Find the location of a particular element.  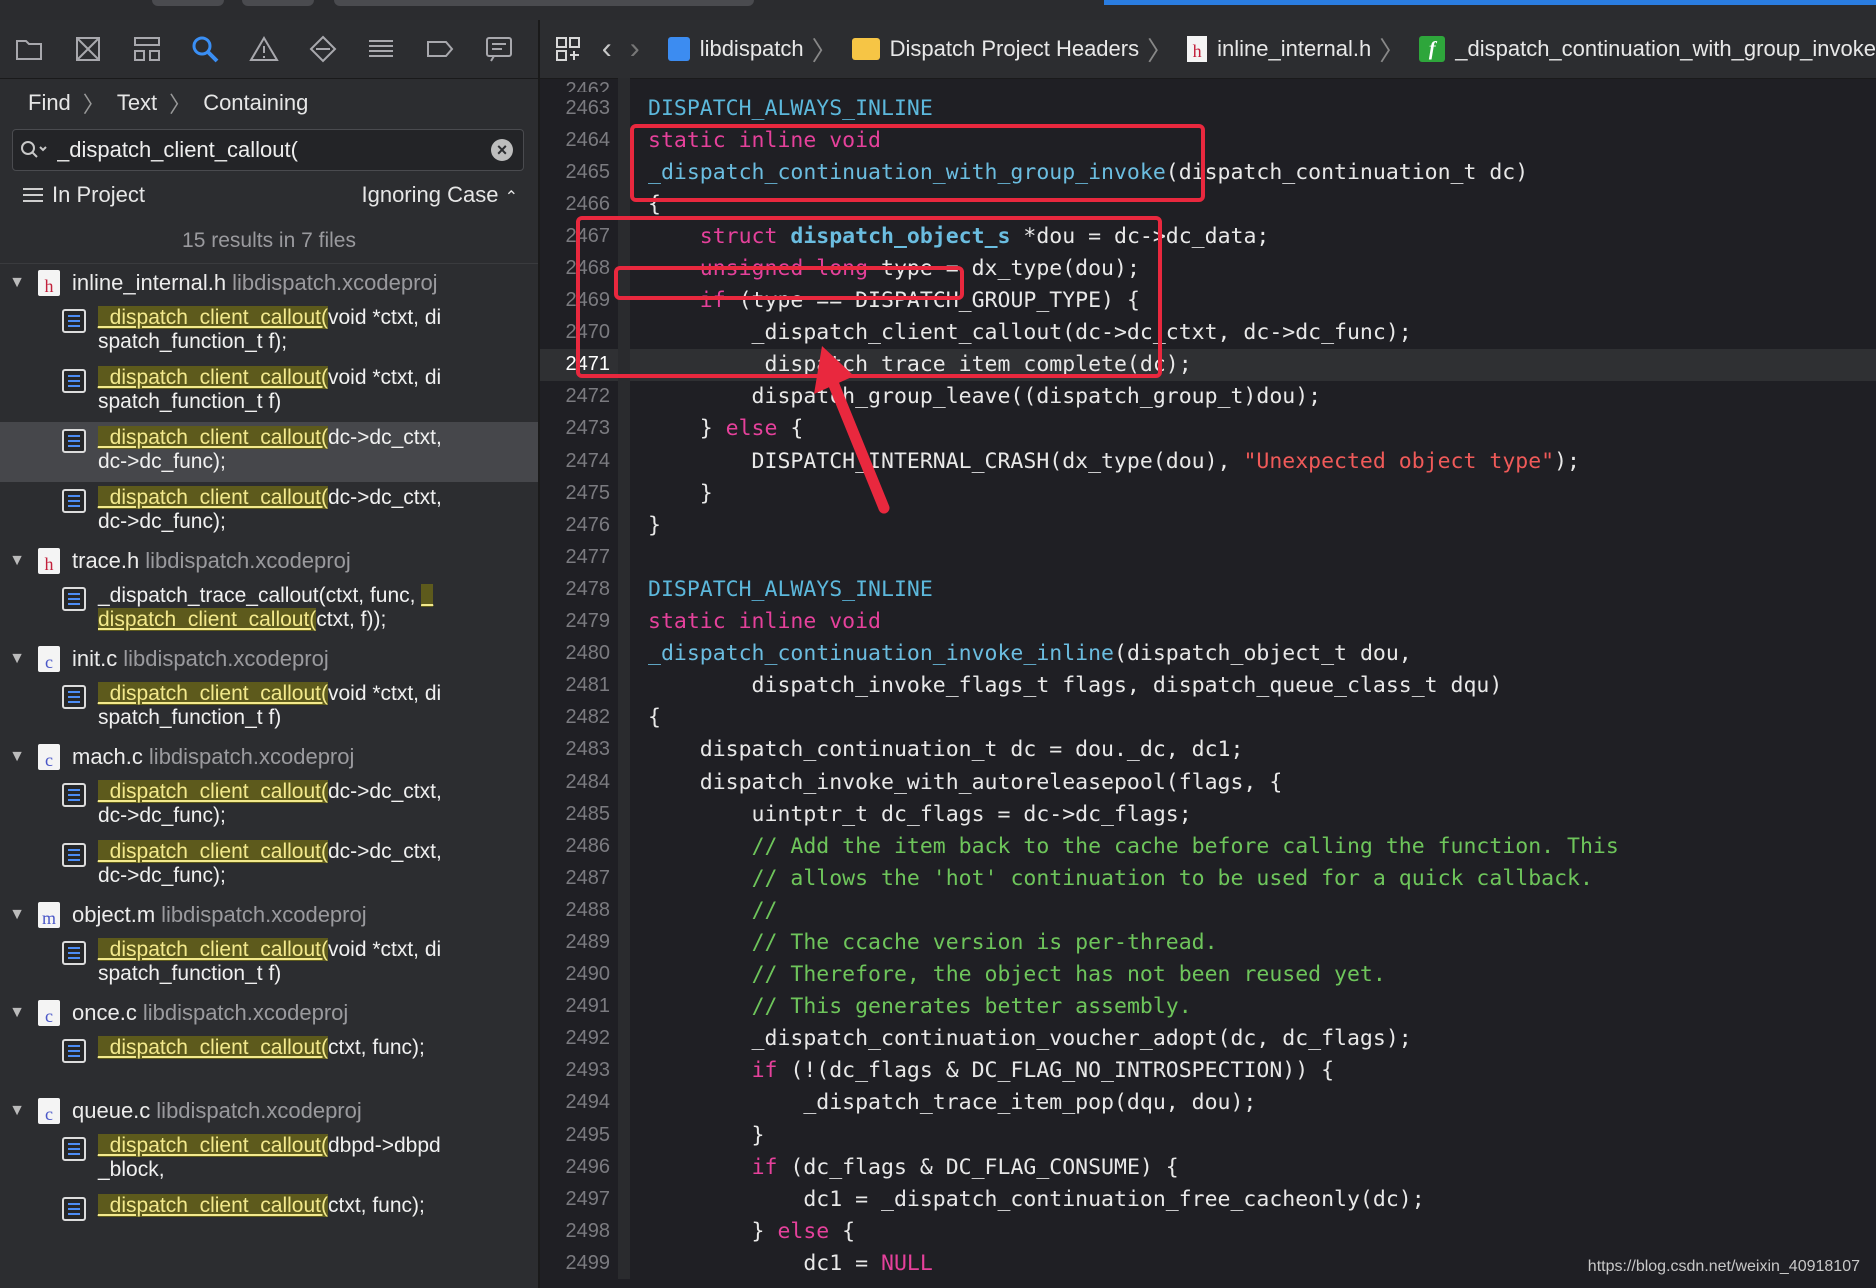

result-file-row: ▼ h trace.h libdispatch.xcodeproj is located at coordinates (269, 561).